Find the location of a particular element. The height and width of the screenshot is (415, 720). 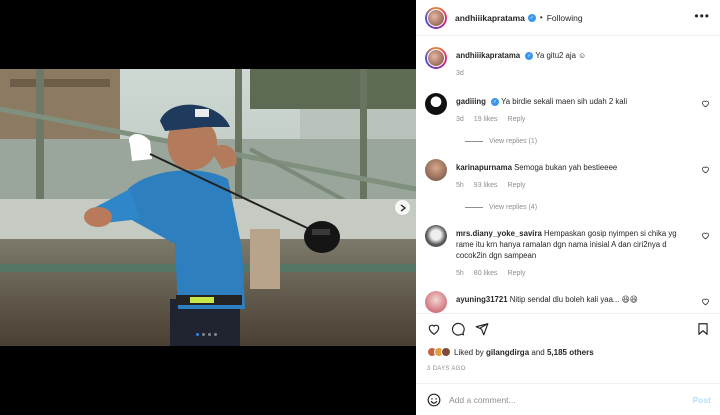

author-username: andhiiikapratama is located at coordinates (490, 18).